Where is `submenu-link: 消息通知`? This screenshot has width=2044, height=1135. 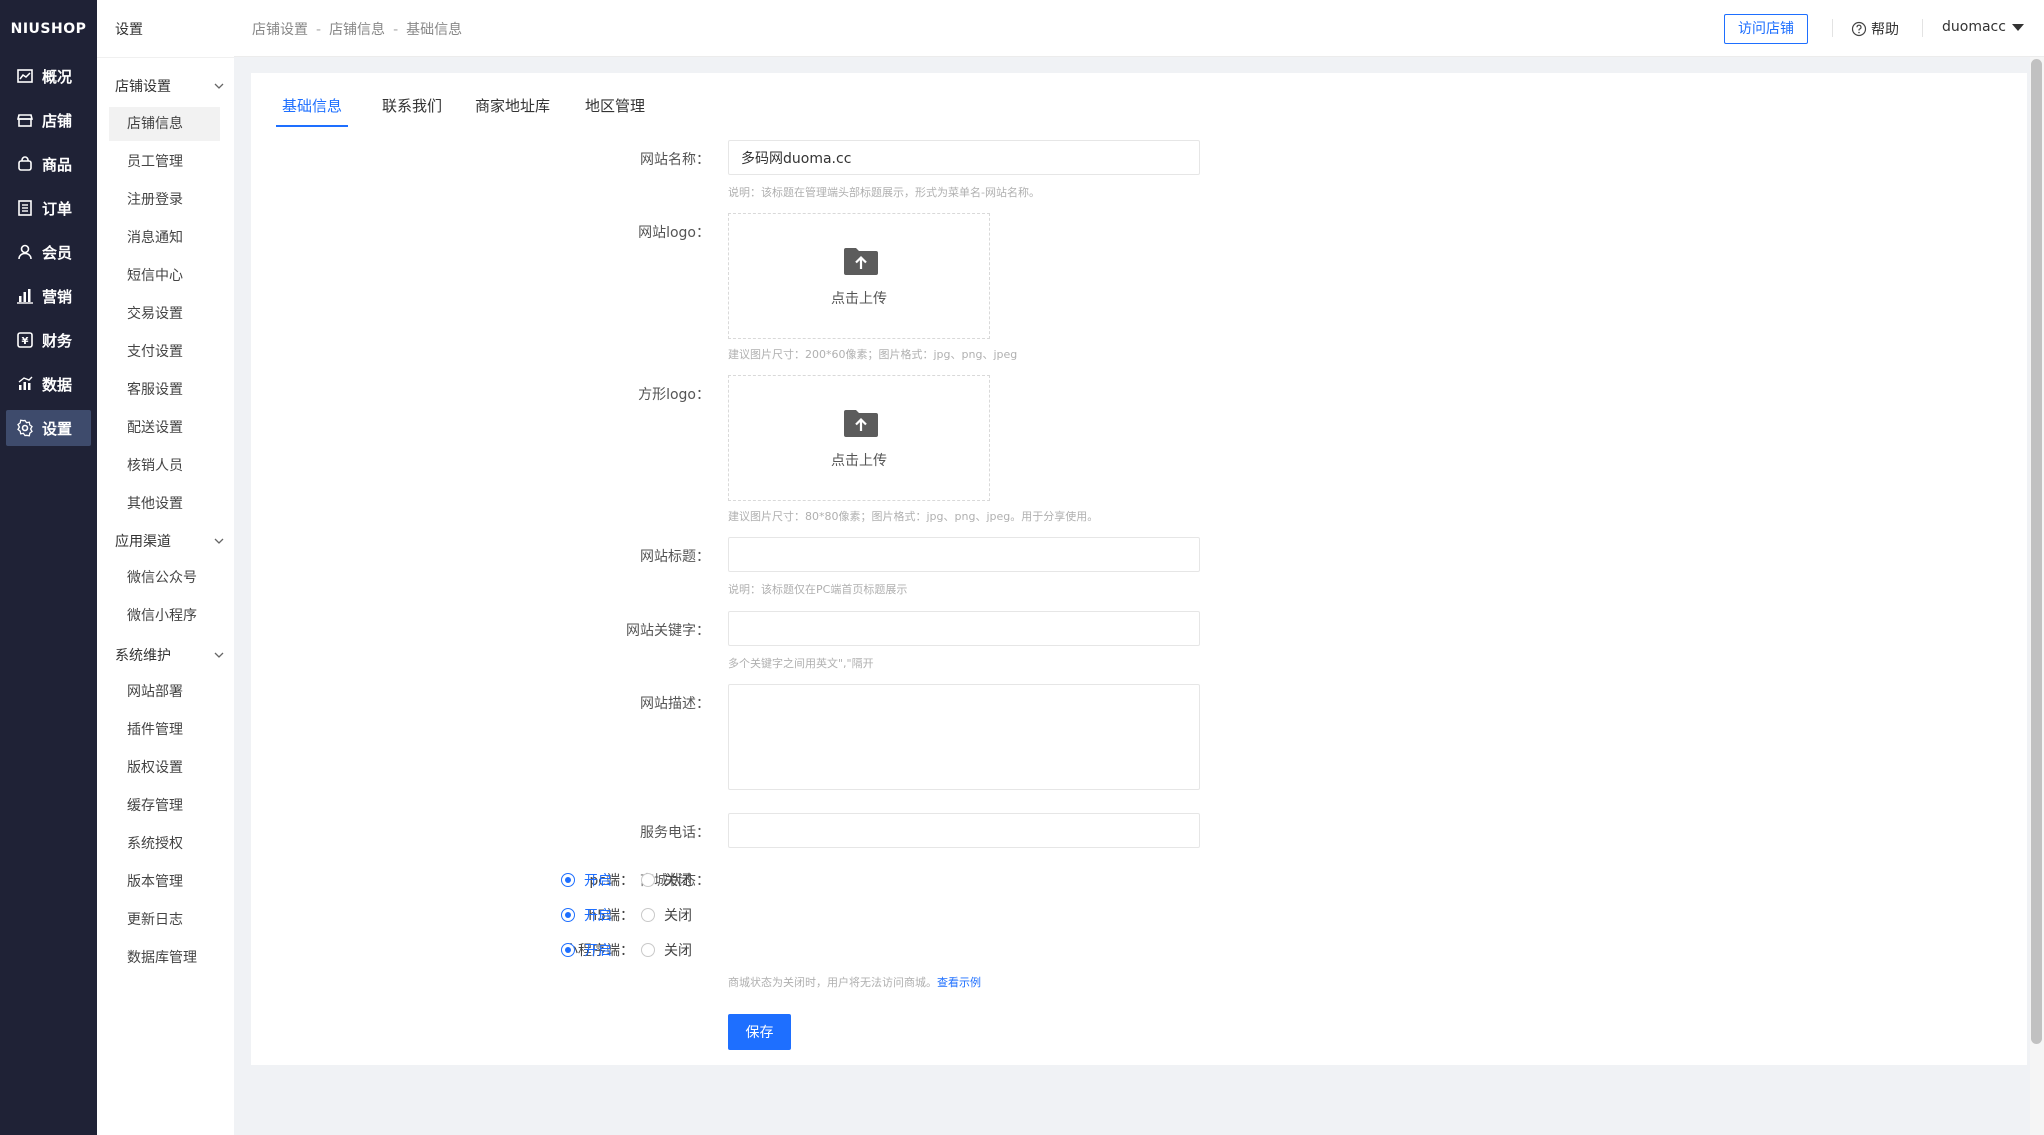 submenu-link: 消息通知 is located at coordinates (164, 238).